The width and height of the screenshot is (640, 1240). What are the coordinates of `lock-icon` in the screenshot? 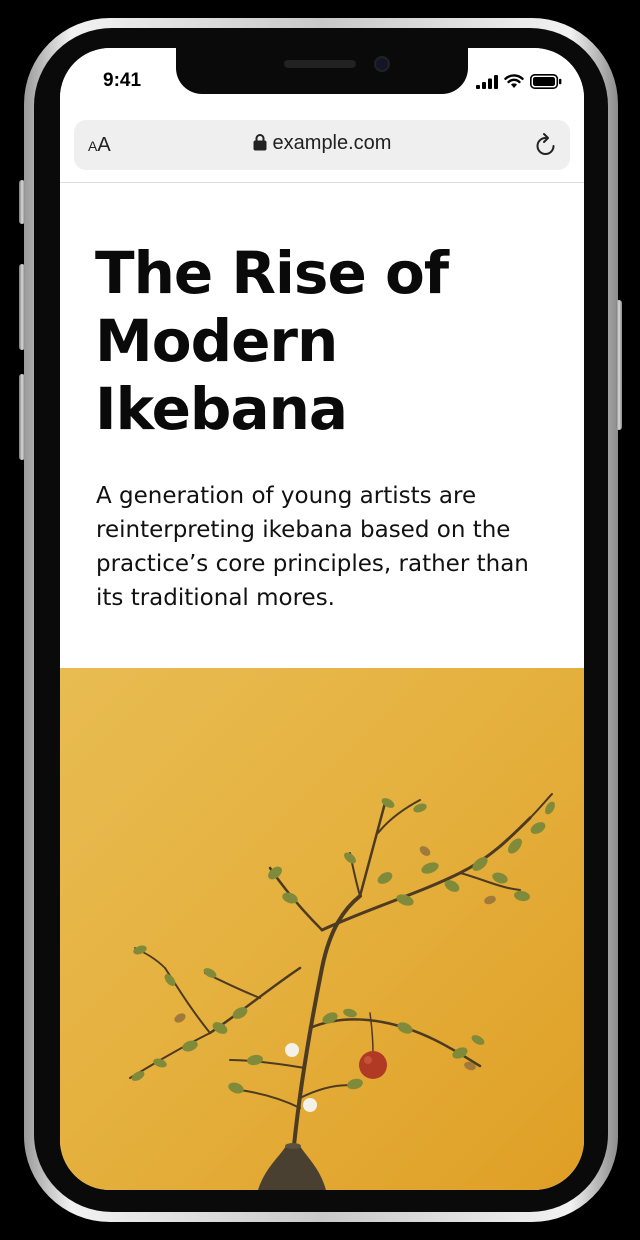 It's located at (260, 142).